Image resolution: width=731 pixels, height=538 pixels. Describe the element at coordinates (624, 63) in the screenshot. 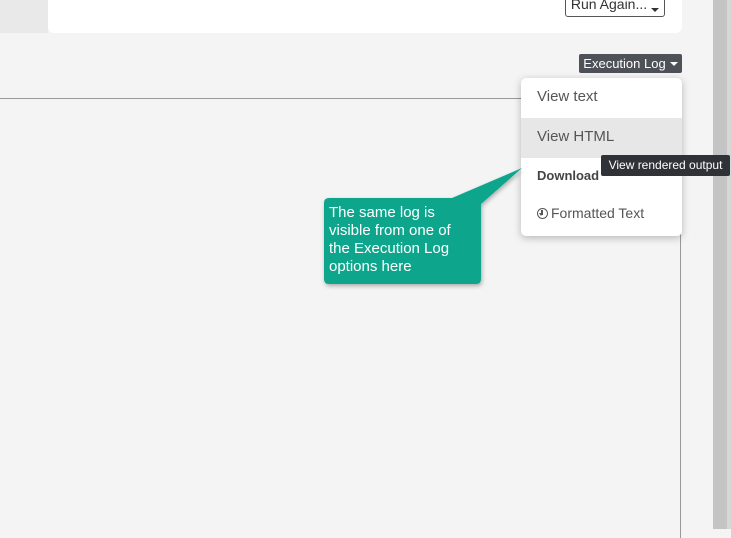

I see `execution-log-label: Execution Log` at that location.